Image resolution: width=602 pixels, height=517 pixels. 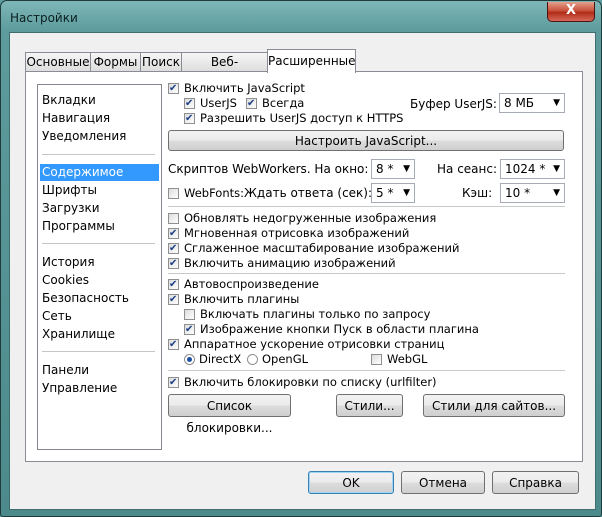 What do you see at coordinates (233, 299) in the screenshot?
I see `enable-plugins-checkbox: Включить плагины` at bounding box center [233, 299].